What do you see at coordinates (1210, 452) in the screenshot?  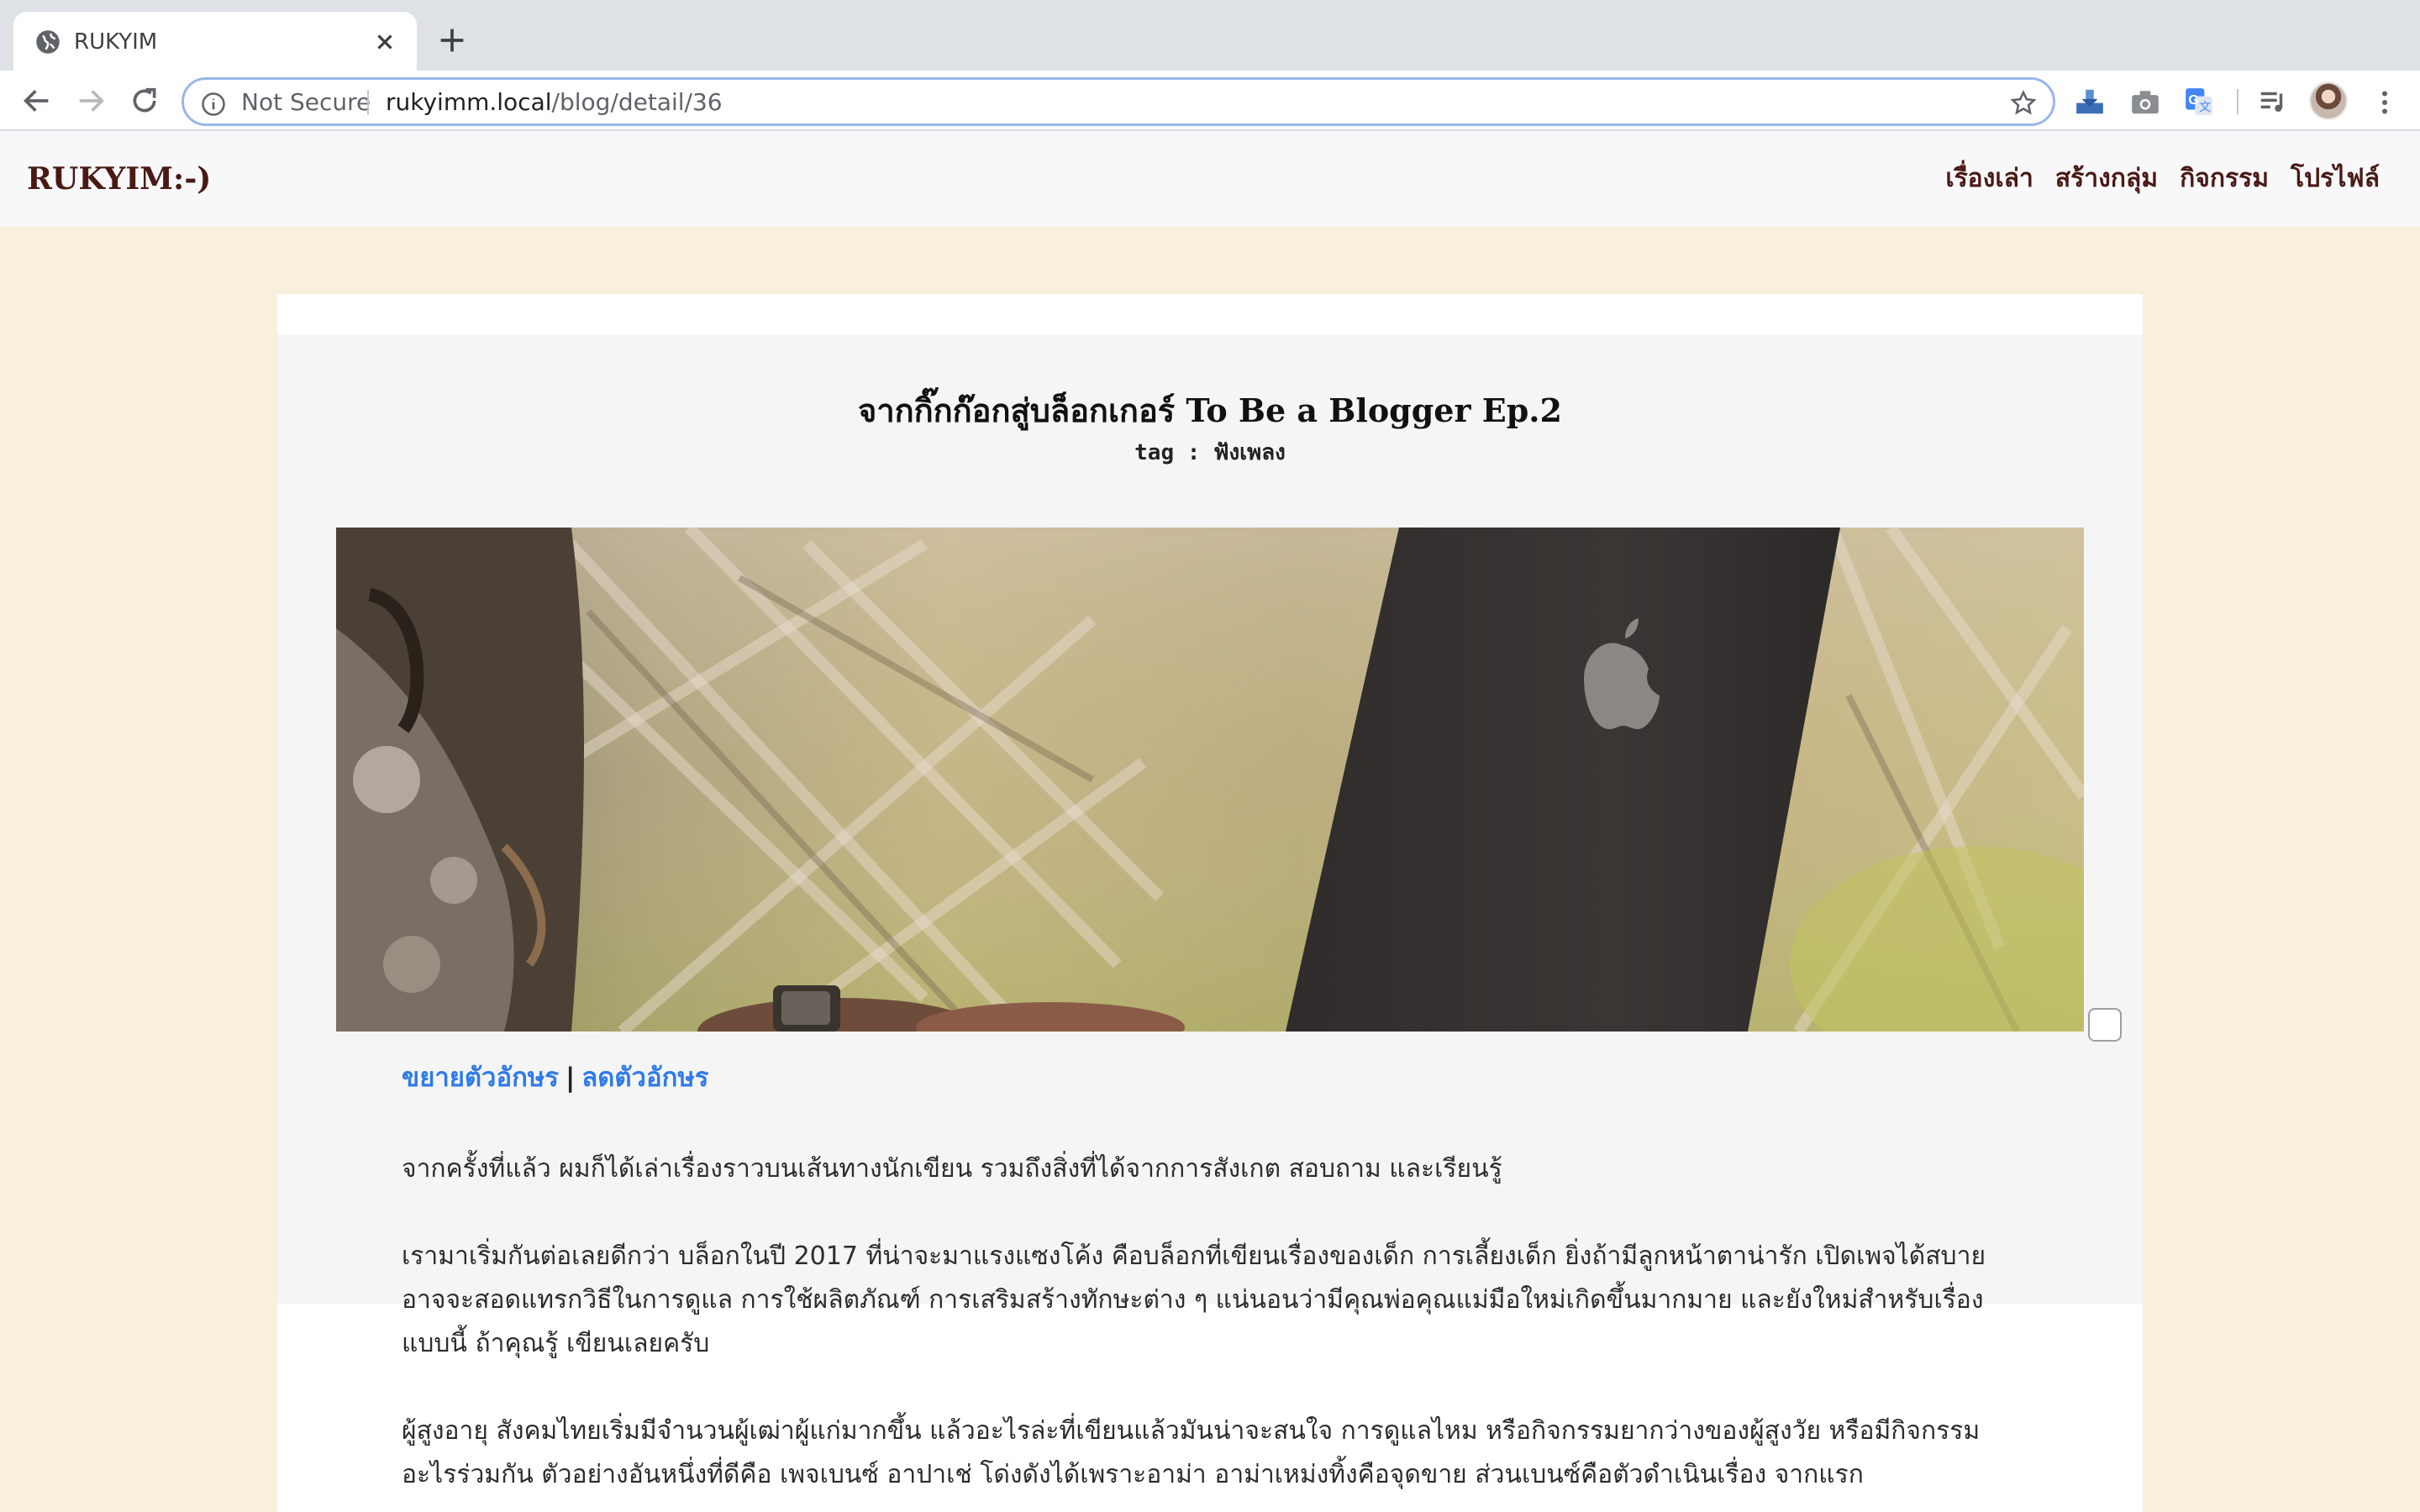 I see `post-tag: tag : ฟังเพลง` at bounding box center [1210, 452].